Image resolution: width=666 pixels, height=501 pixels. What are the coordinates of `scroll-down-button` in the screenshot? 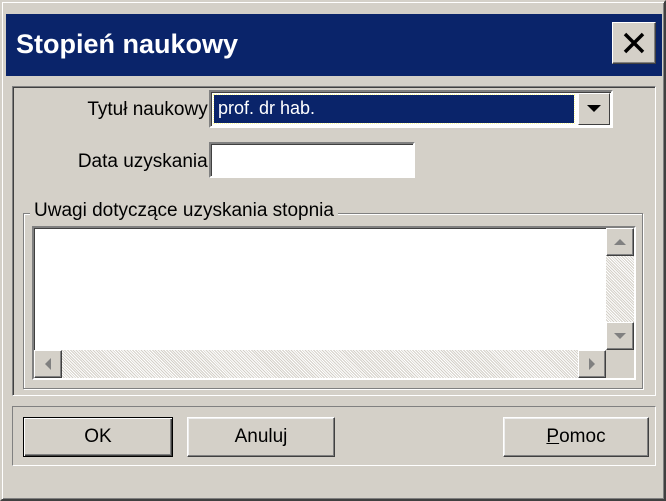 It's located at (620, 336).